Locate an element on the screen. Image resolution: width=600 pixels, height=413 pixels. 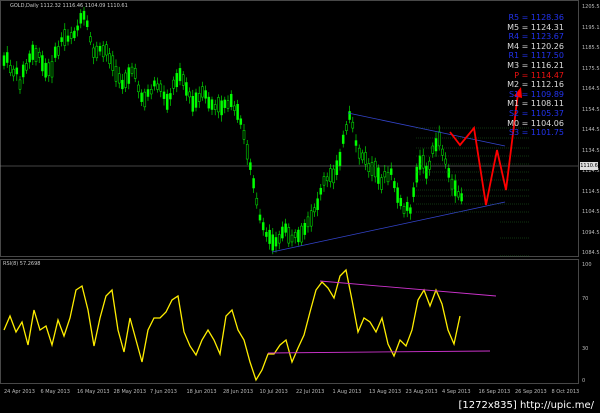
date-axis-tick: 16 Sep 2013 is located at coordinates (494, 392).